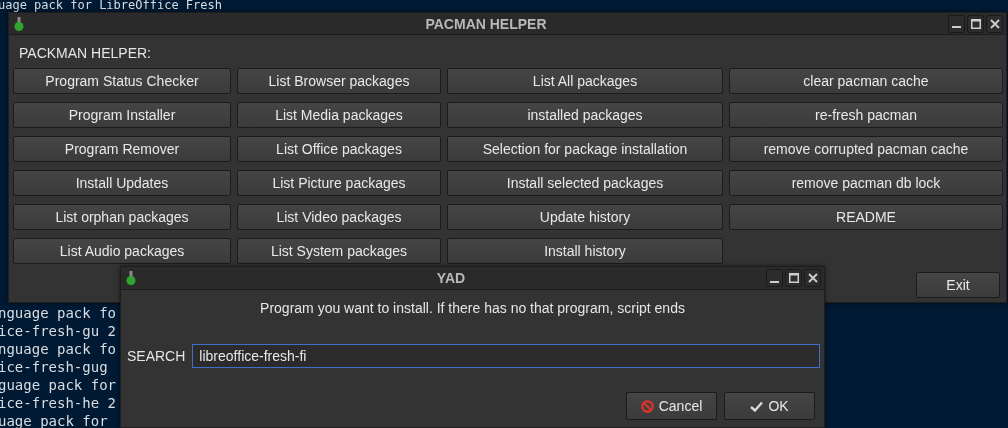  I want to click on ok-button: OK, so click(769, 406).